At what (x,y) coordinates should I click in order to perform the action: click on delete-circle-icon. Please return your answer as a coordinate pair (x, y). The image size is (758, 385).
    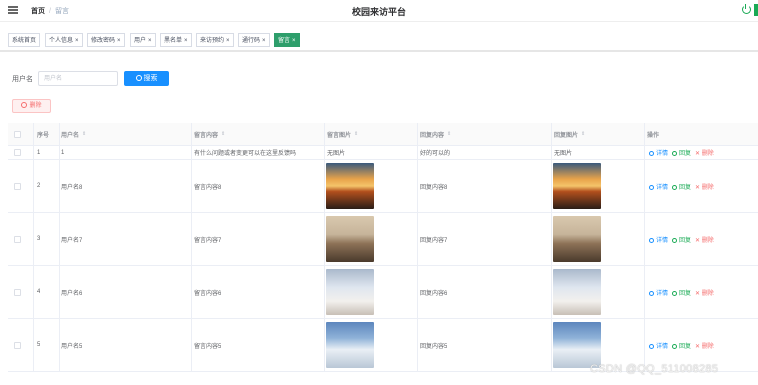
    Looking at the image, I should click on (24, 105).